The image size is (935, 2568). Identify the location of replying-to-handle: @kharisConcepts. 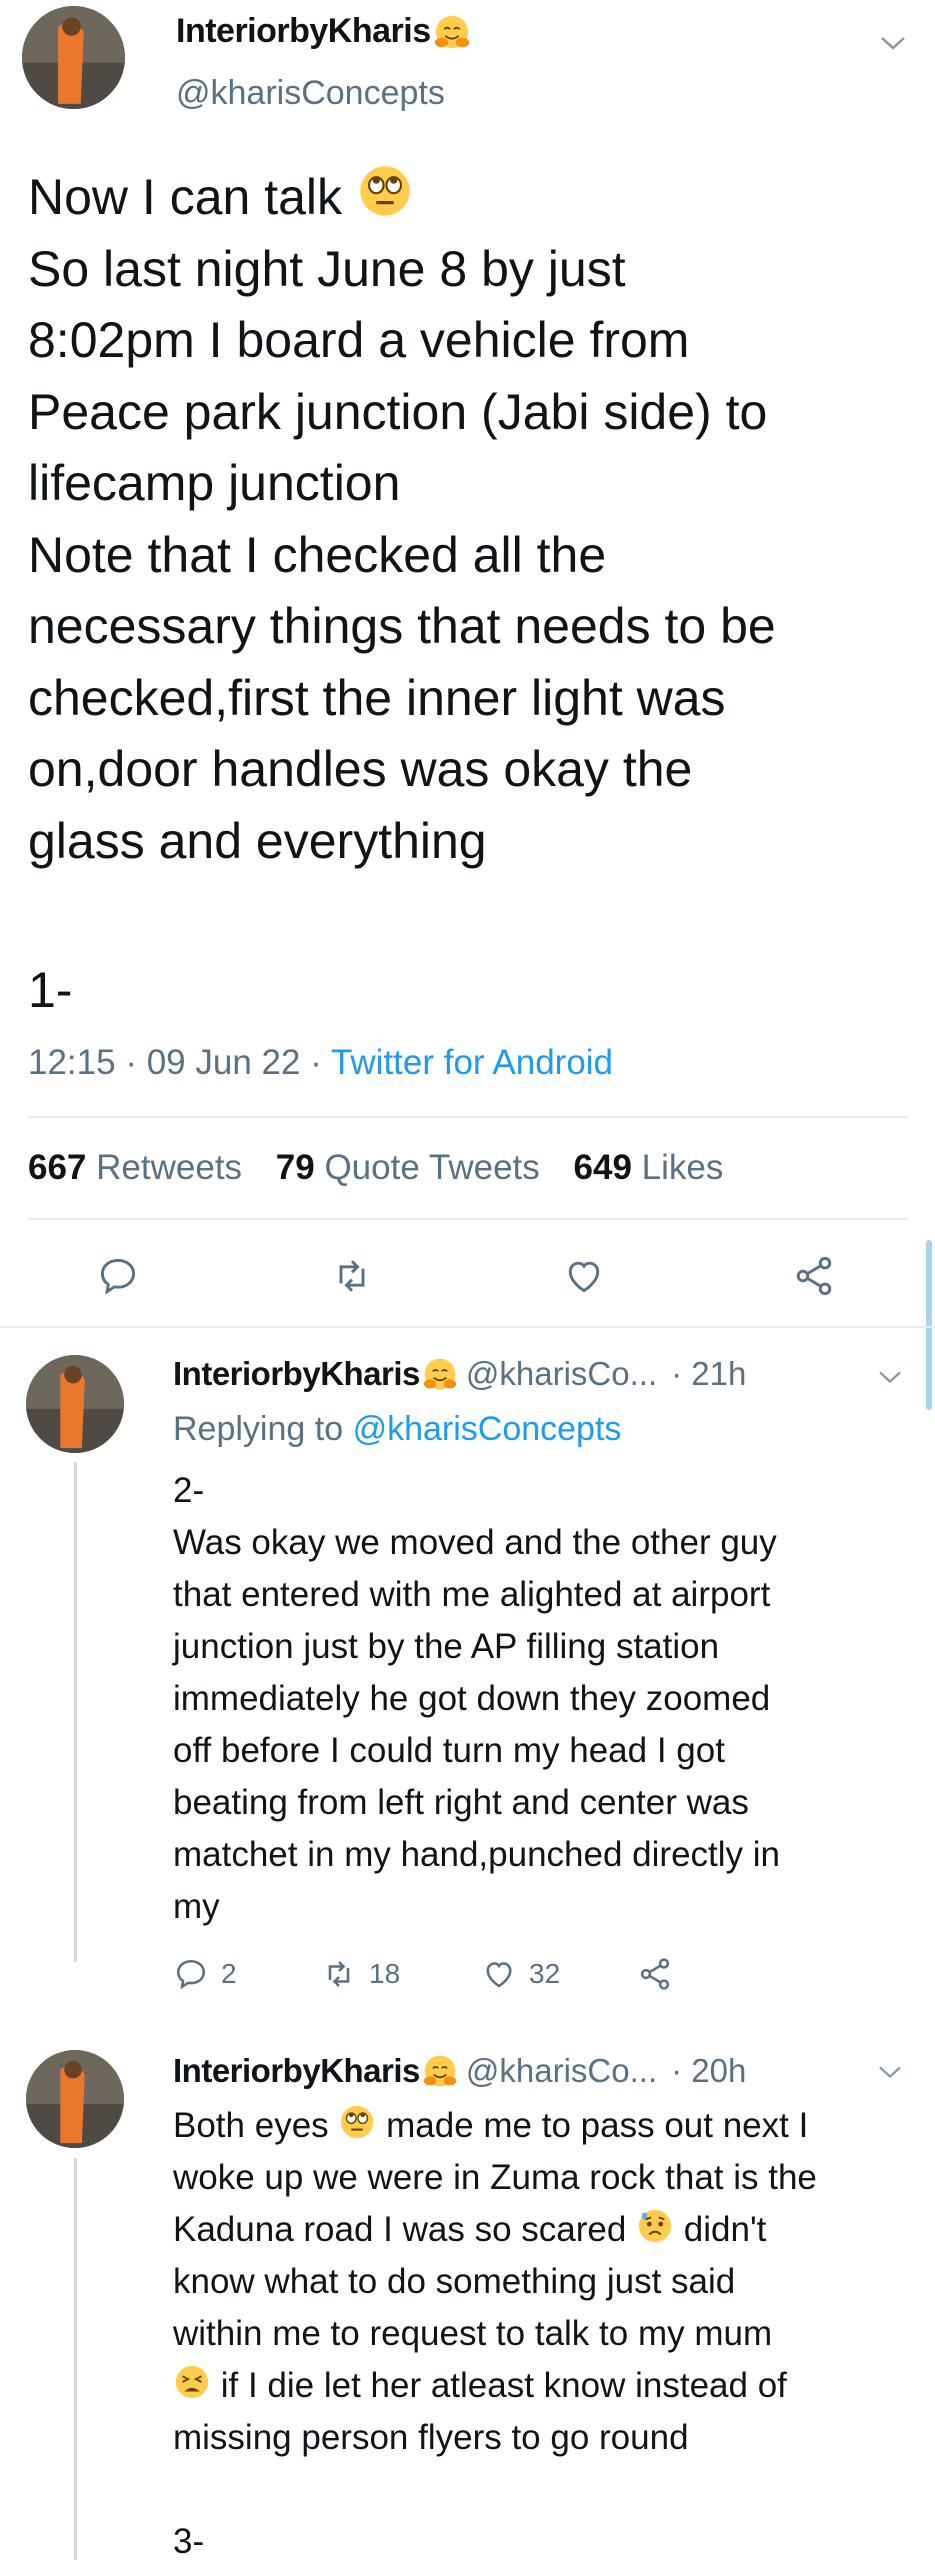
(487, 1429).